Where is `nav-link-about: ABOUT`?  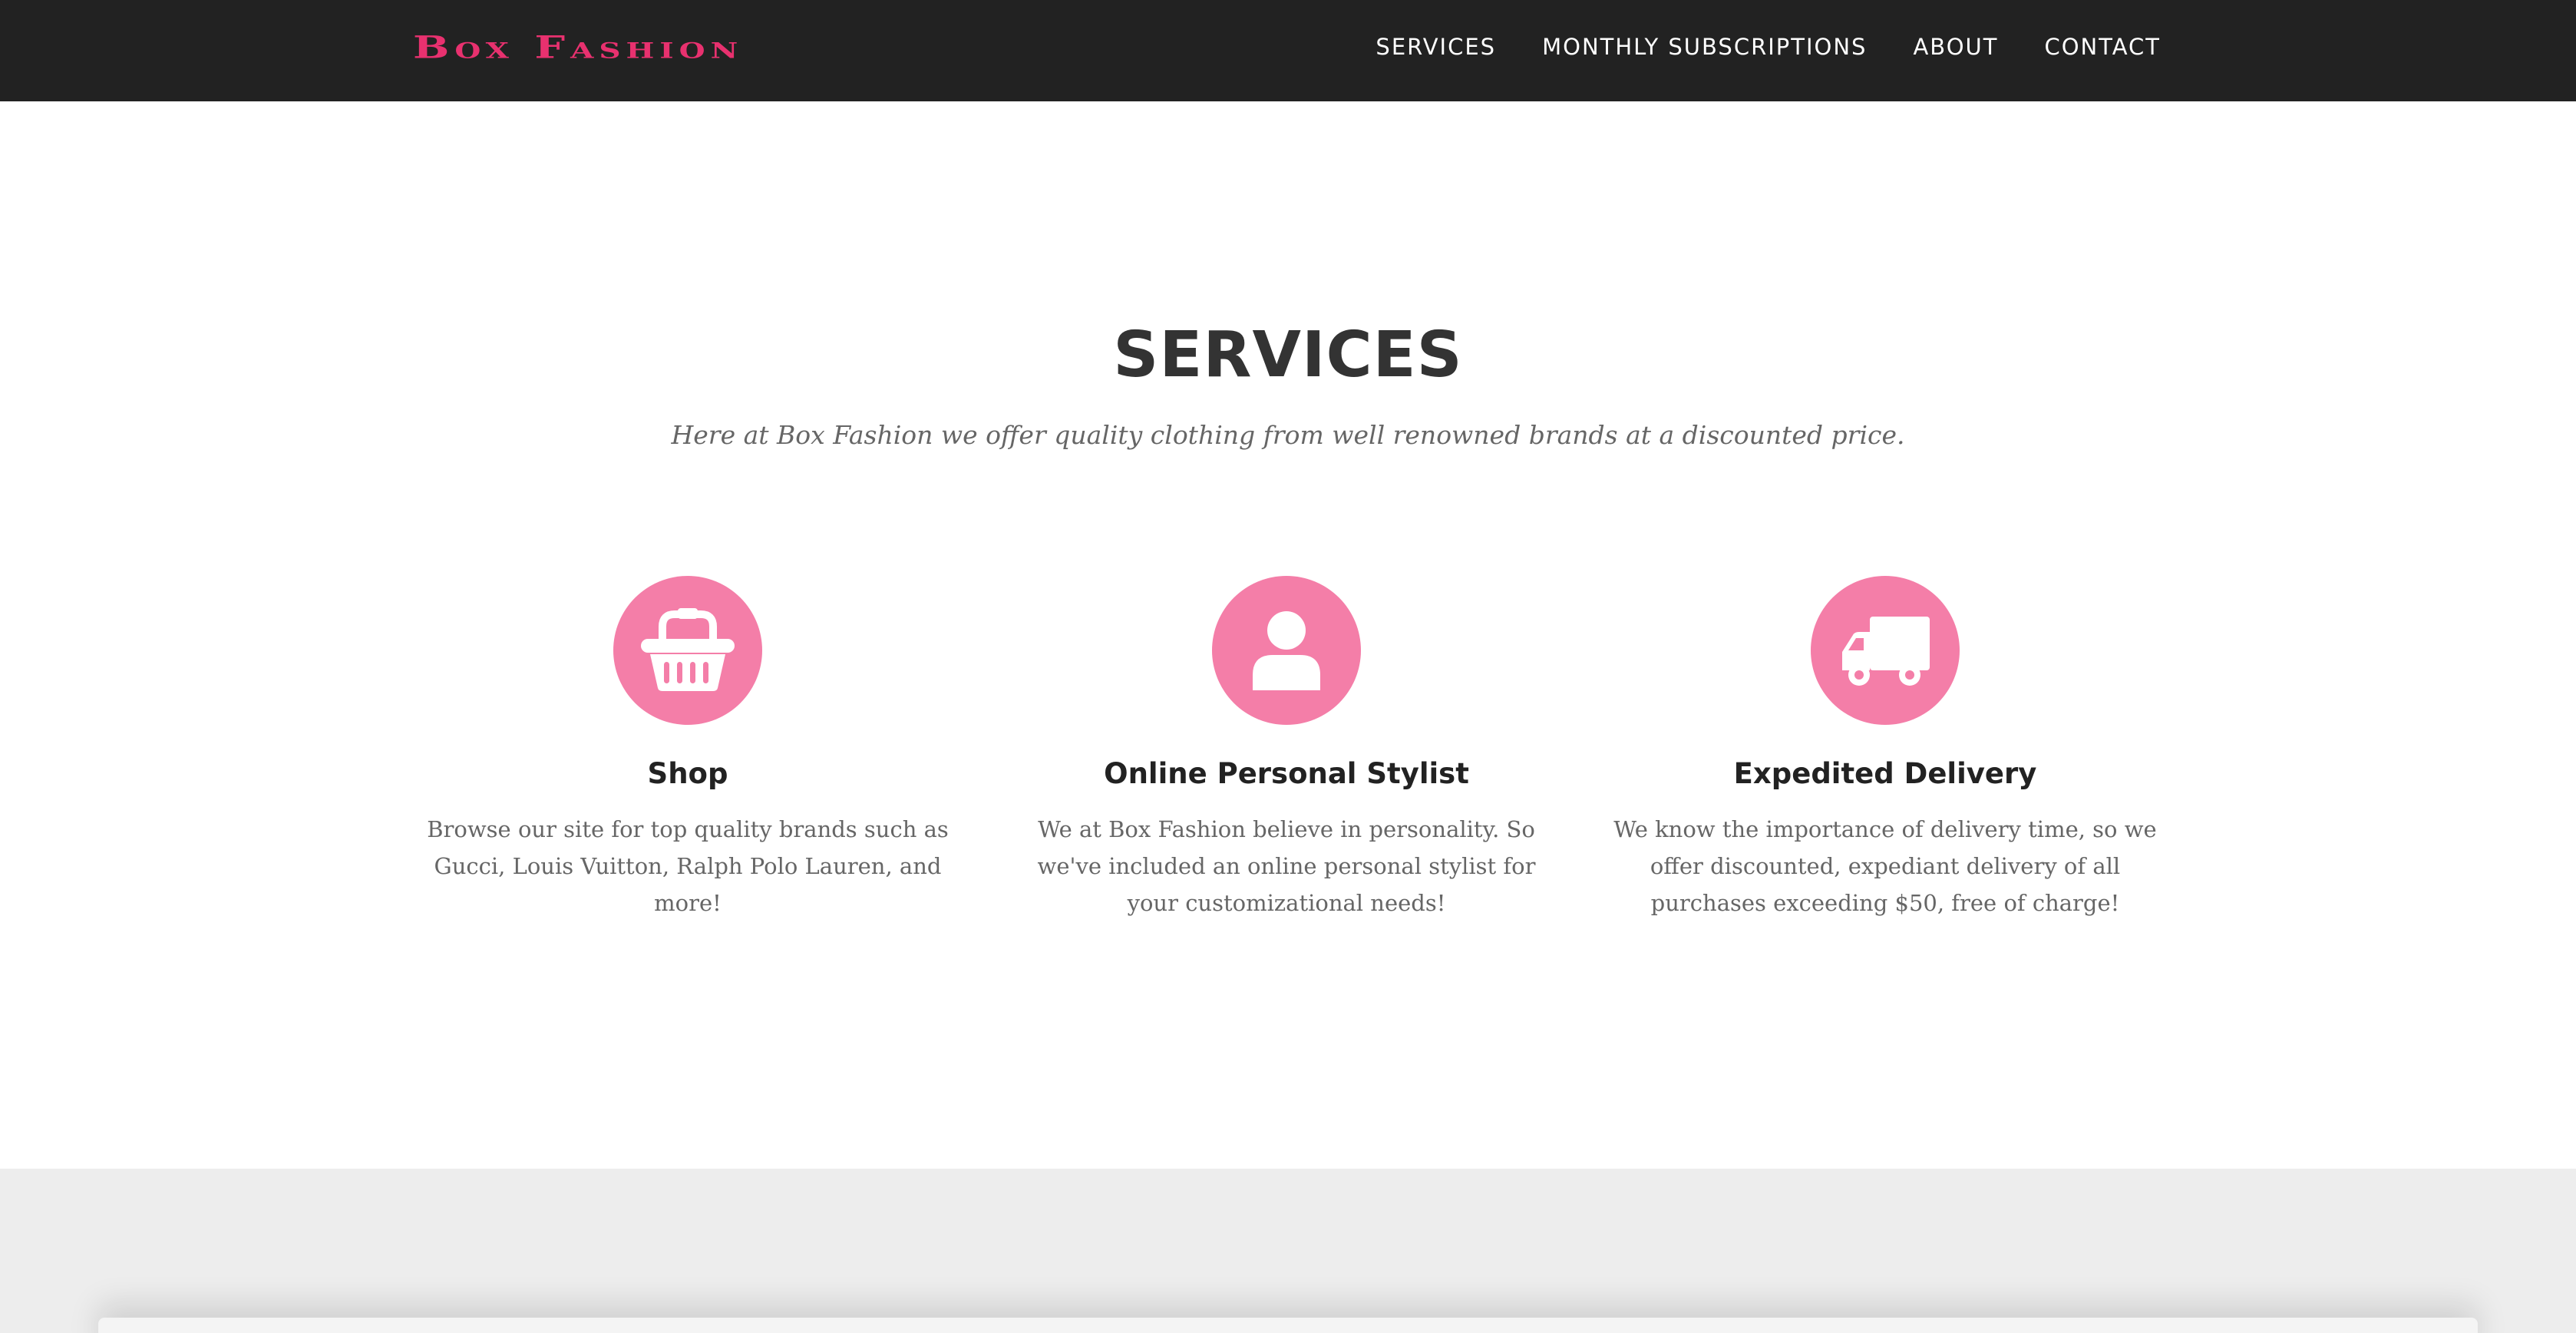 nav-link-about: ABOUT is located at coordinates (1955, 47).